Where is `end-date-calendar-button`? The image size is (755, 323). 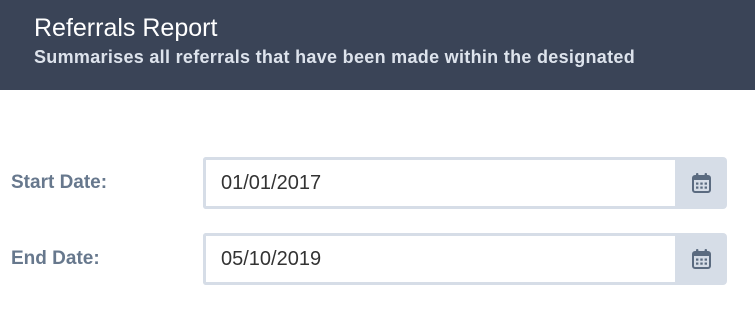
end-date-calendar-button is located at coordinates (701, 259).